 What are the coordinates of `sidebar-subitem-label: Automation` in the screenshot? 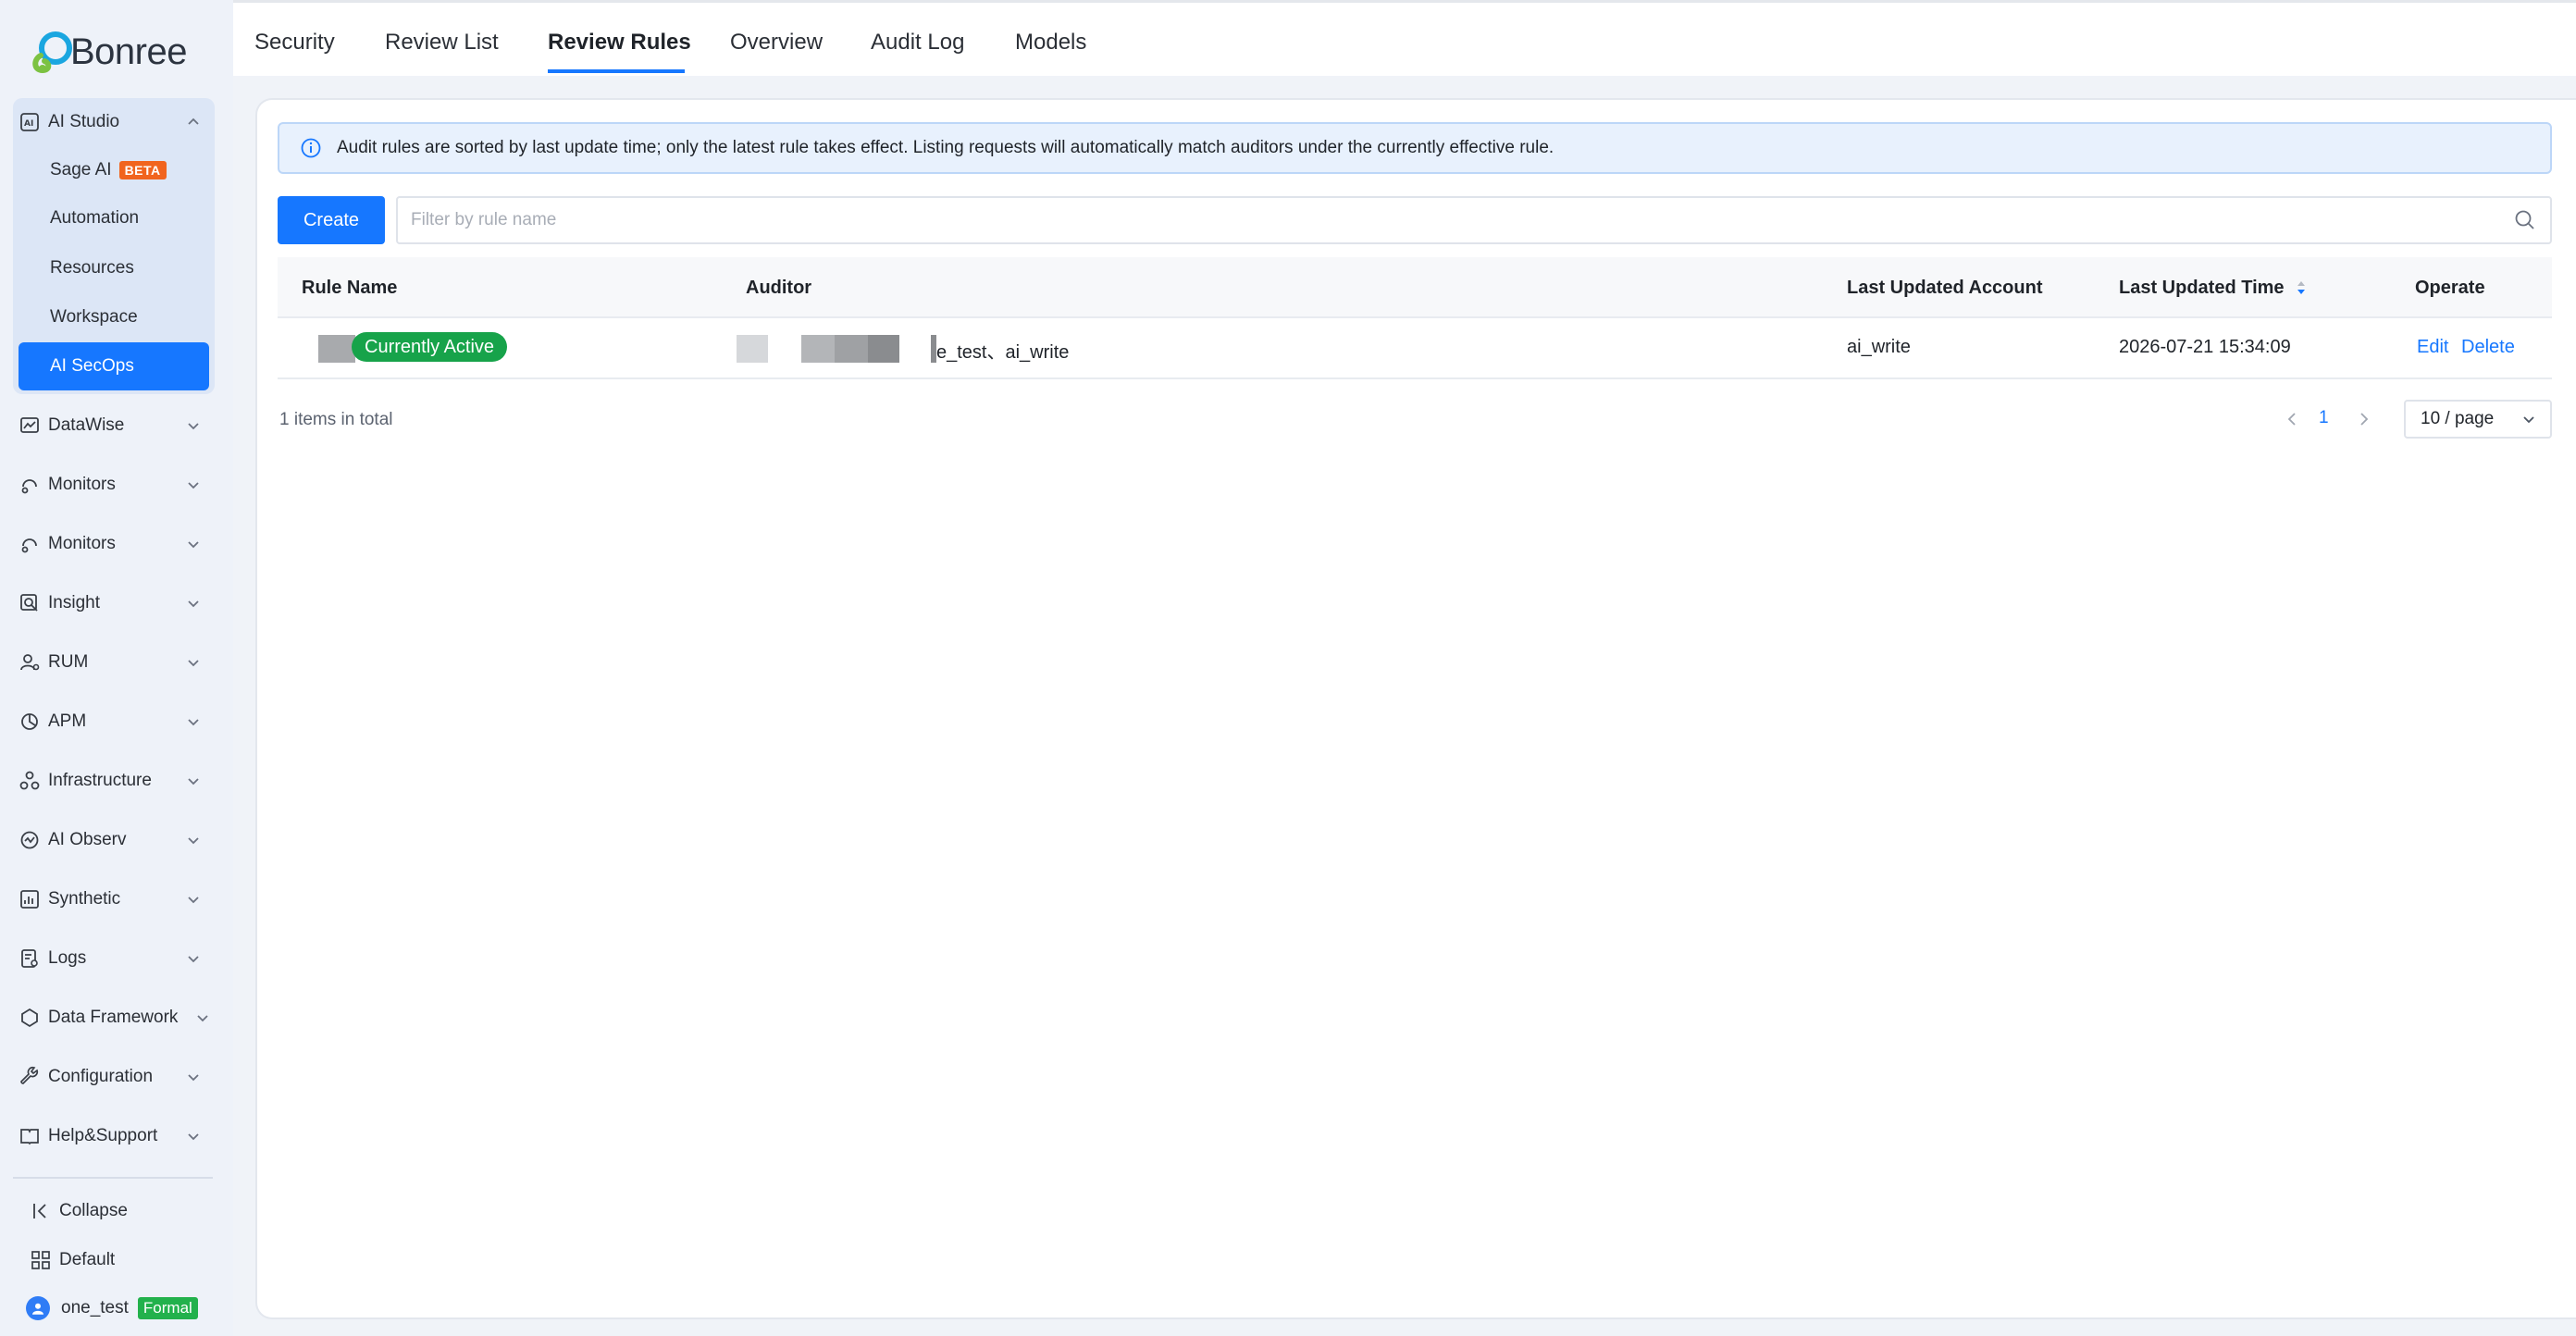 It's located at (95, 218).